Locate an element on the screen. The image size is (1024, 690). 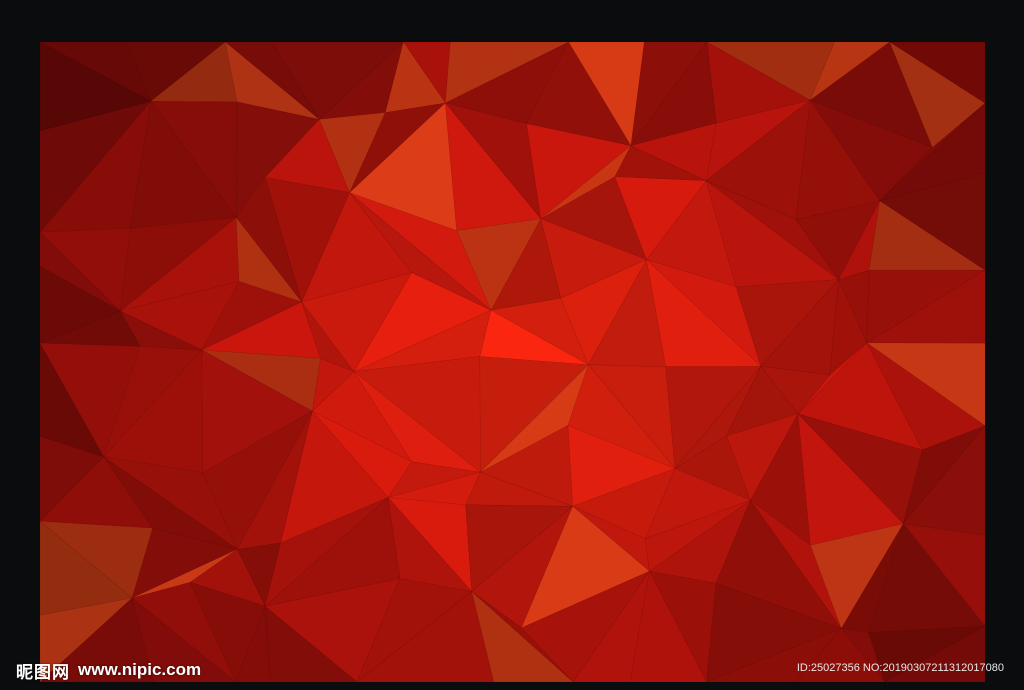
nipic-logo-text: 昵图网 is located at coordinates (43, 672).